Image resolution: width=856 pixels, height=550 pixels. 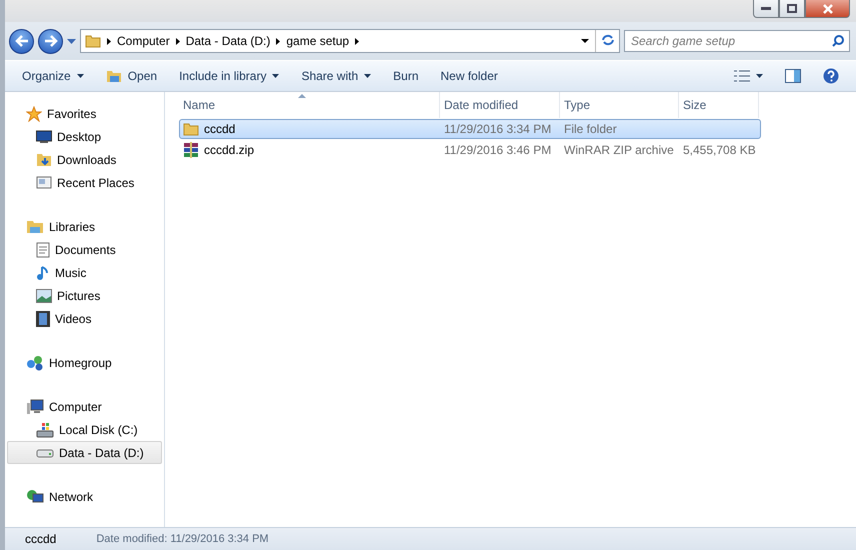 I want to click on music-note-icon, so click(x=43, y=272).